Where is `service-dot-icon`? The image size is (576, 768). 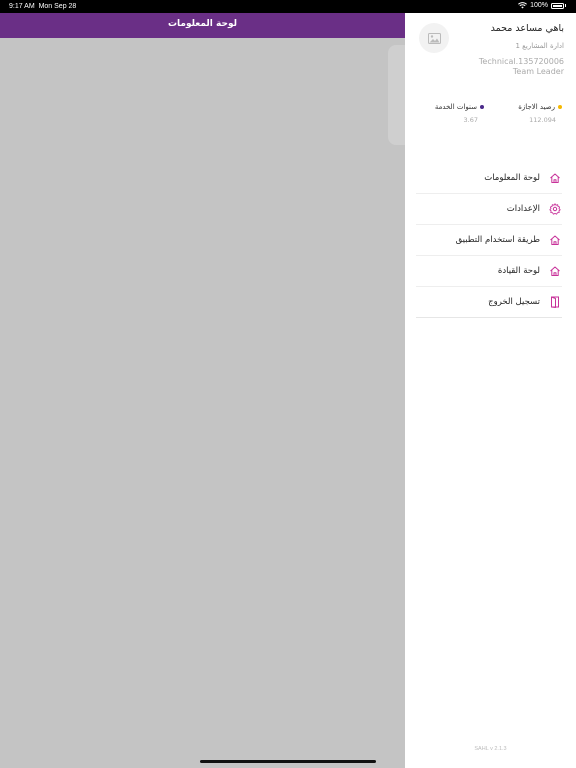
service-dot-icon is located at coordinates (482, 107).